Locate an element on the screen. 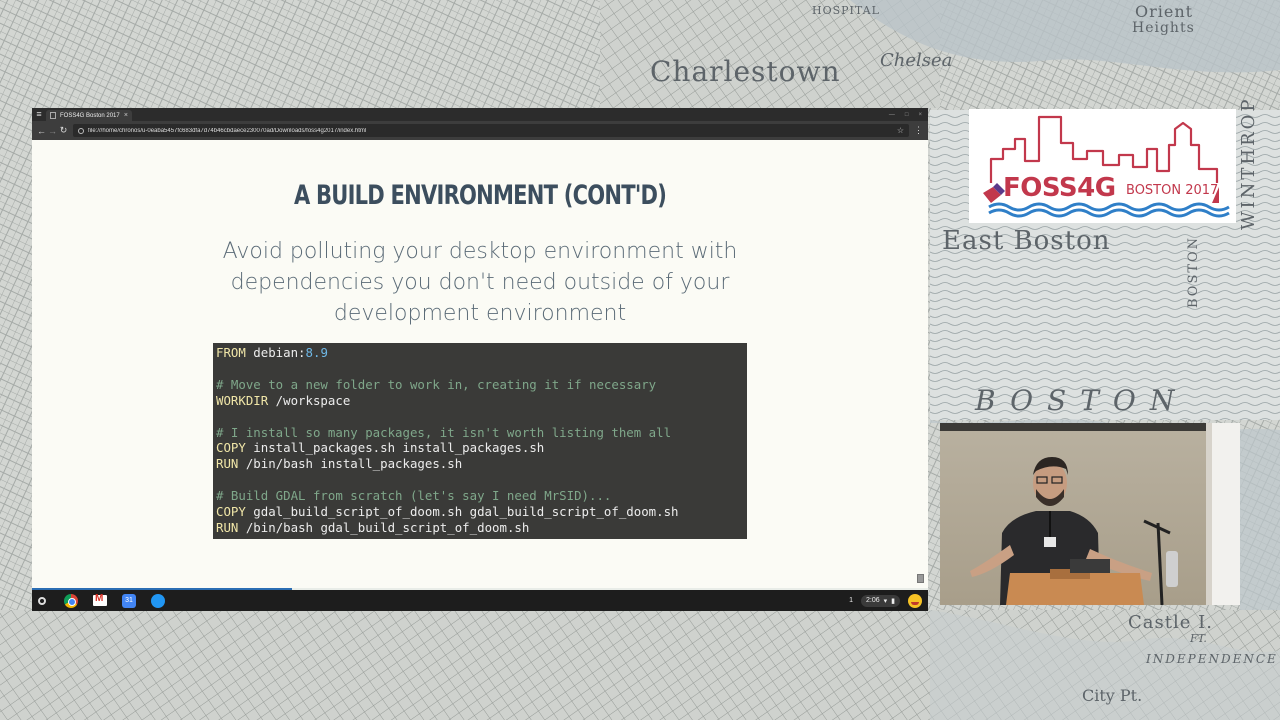  minimize-icon: — is located at coordinates (892, 115).